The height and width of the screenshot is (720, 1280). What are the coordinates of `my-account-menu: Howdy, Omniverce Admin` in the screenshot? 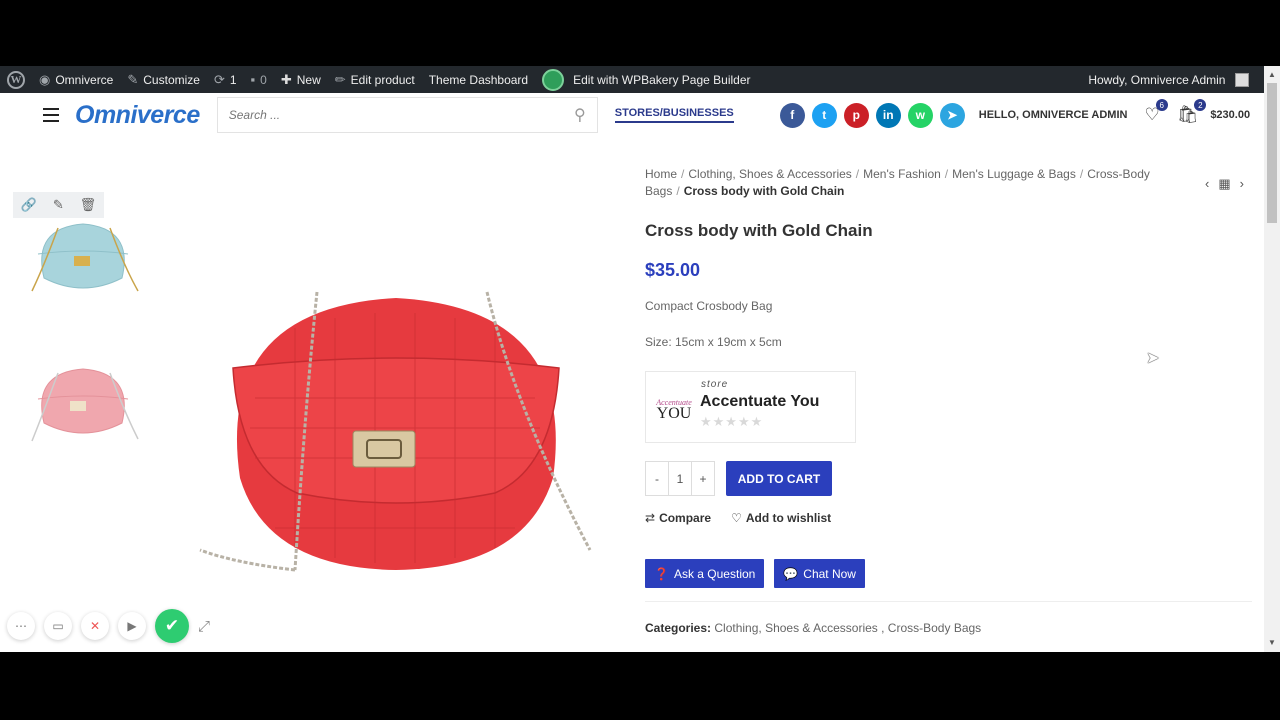 It's located at (1168, 79).